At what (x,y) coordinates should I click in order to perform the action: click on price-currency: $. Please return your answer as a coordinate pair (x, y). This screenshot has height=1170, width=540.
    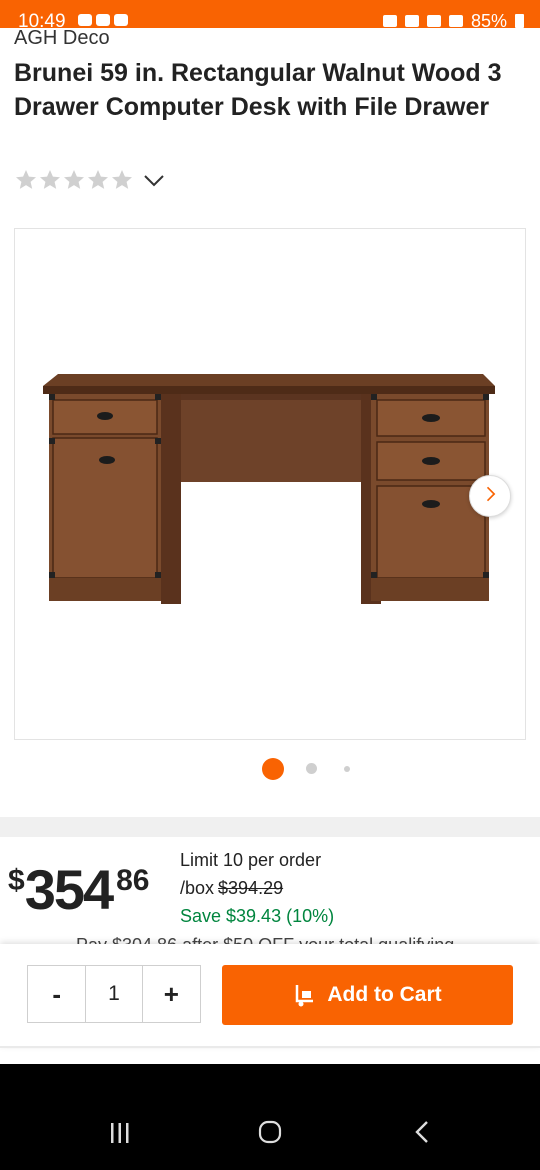
    Looking at the image, I should click on (16, 880).